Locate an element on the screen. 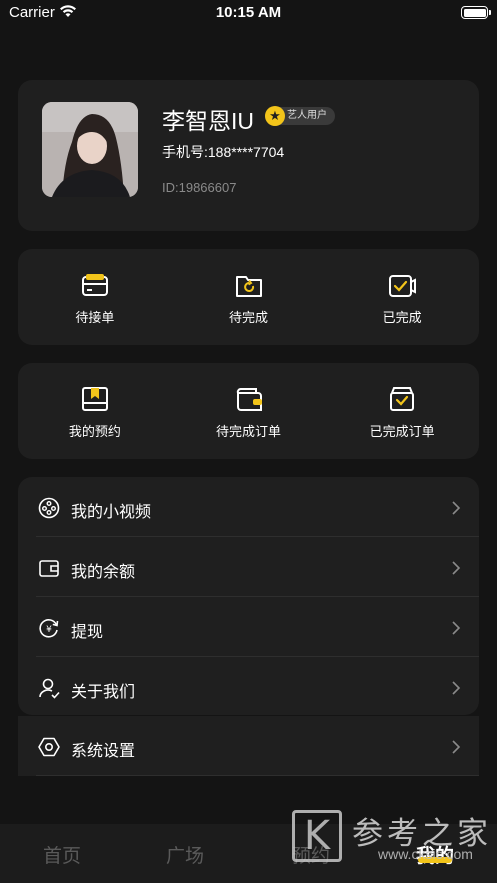  completed-order-icon is located at coordinates (402, 399).